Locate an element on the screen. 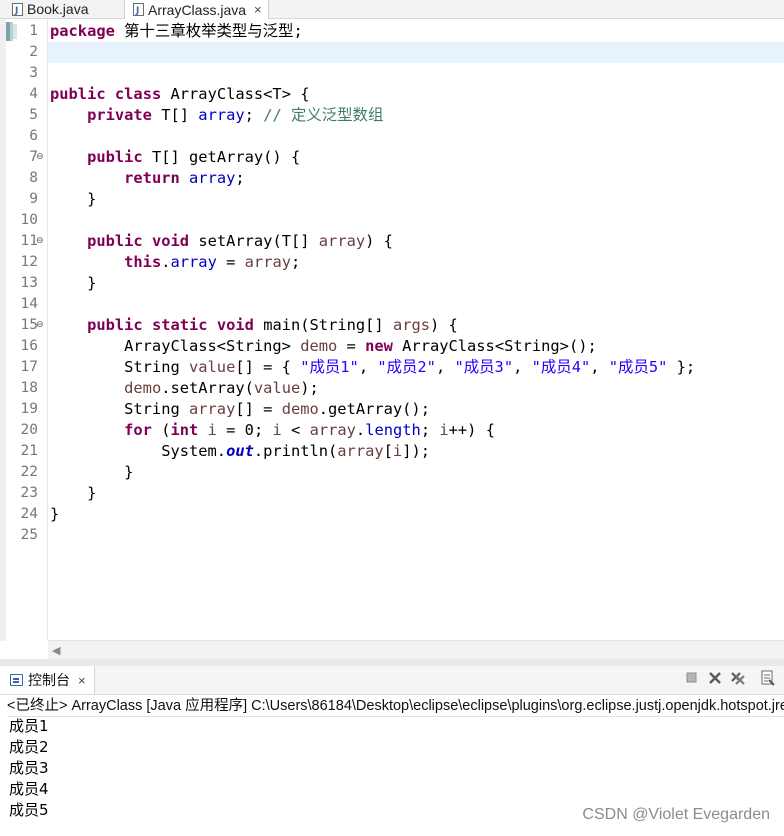 The image size is (784, 836). line-number: 20 is located at coordinates (29, 430).